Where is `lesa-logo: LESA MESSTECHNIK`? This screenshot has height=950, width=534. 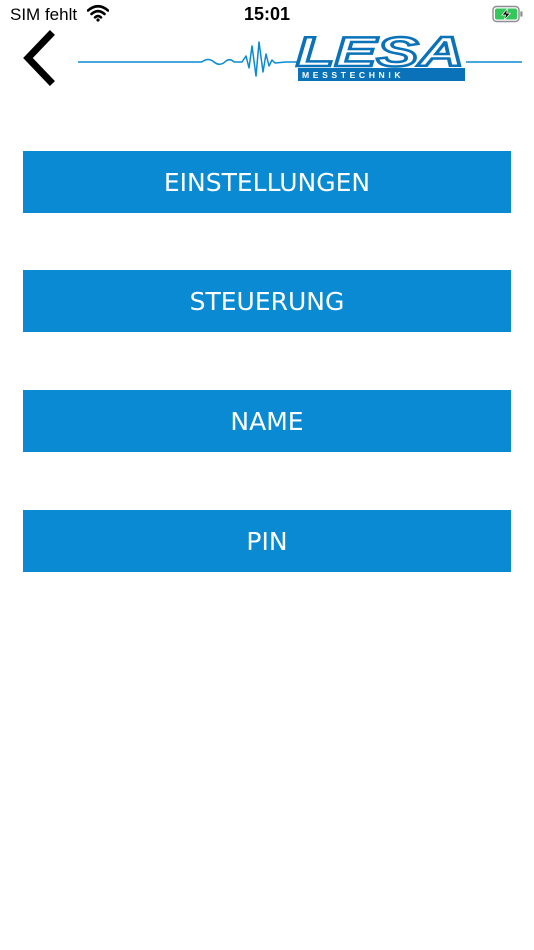
lesa-logo: LESA MESSTECHNIK is located at coordinates (300, 55).